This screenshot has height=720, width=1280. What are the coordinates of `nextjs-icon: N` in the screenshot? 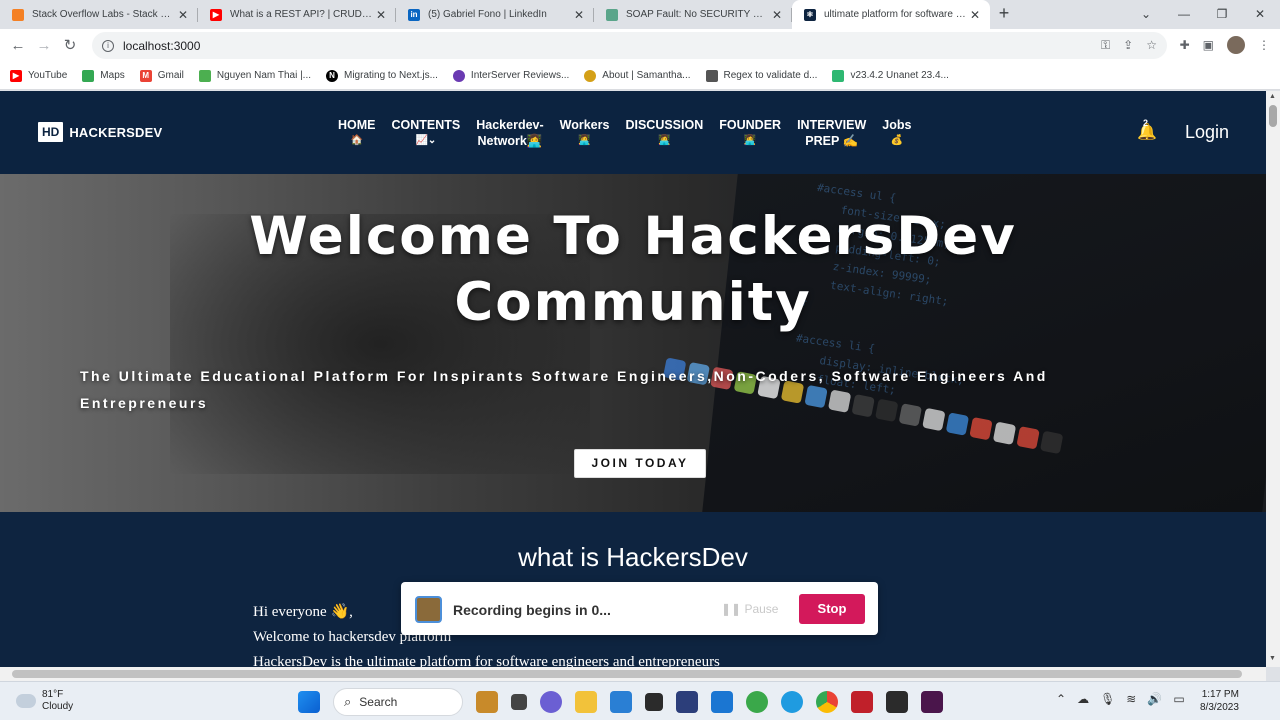 It's located at (332, 75).